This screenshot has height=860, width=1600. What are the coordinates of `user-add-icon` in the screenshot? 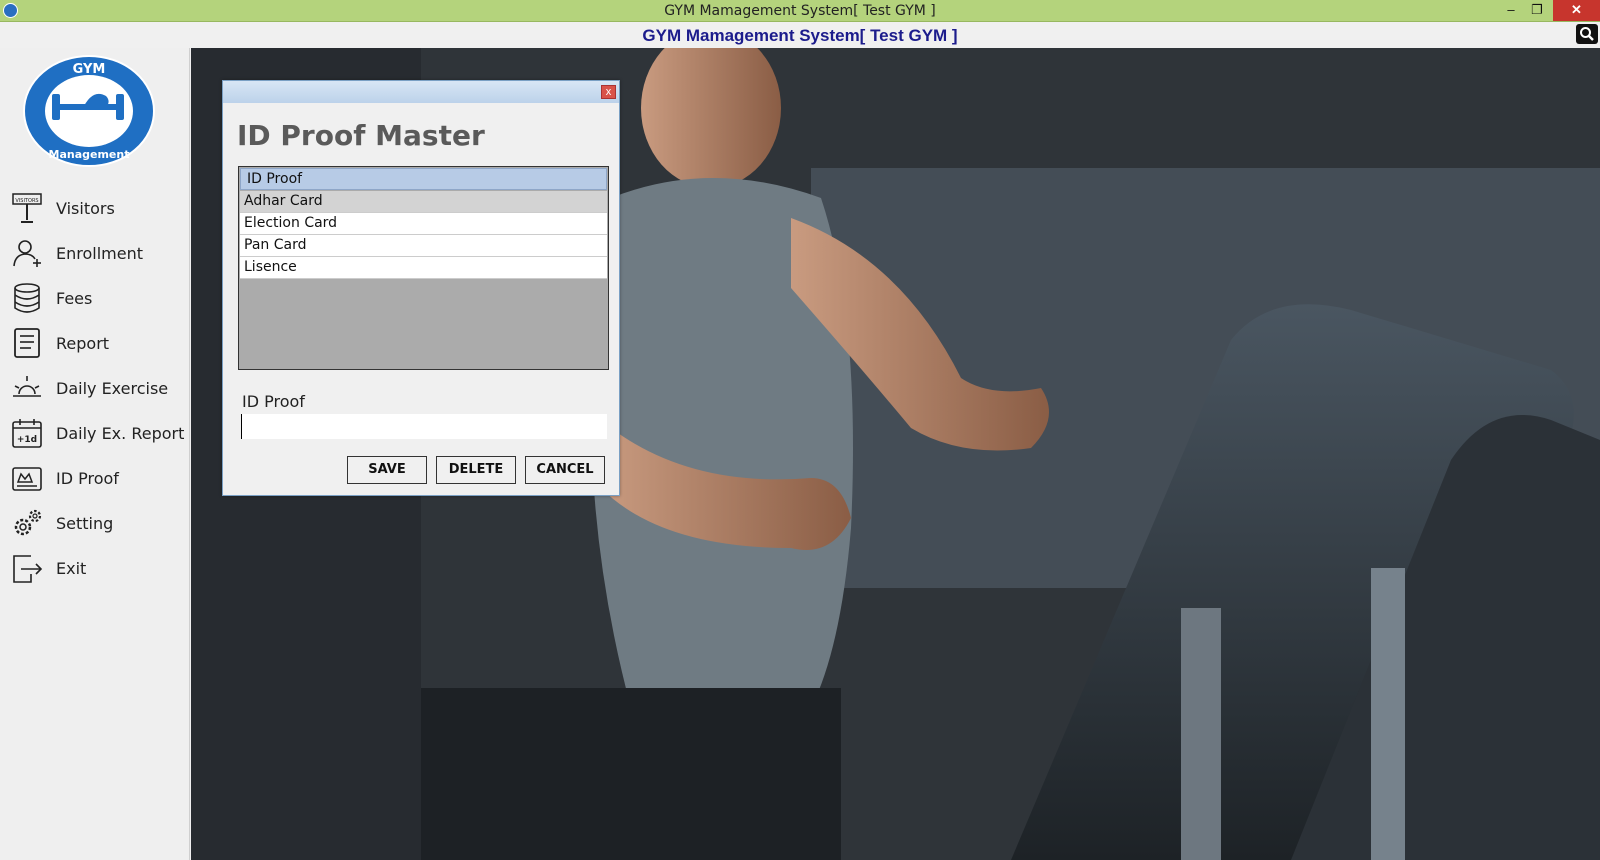 It's located at (27, 253).